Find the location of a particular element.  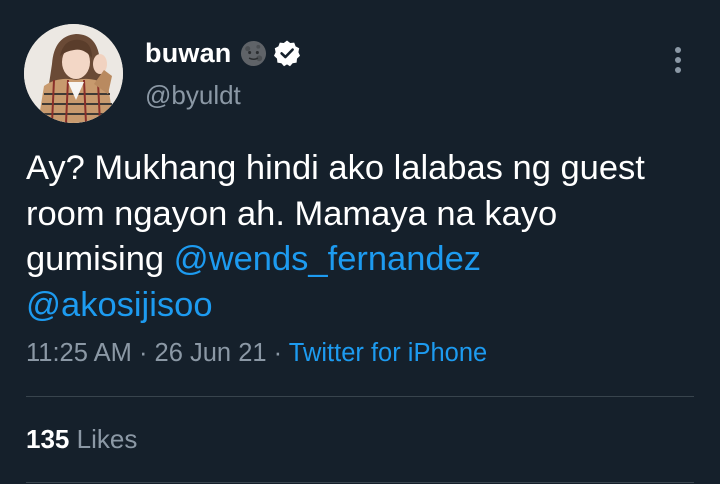

tweet-date: 26 Jun 21 is located at coordinates (211, 353).